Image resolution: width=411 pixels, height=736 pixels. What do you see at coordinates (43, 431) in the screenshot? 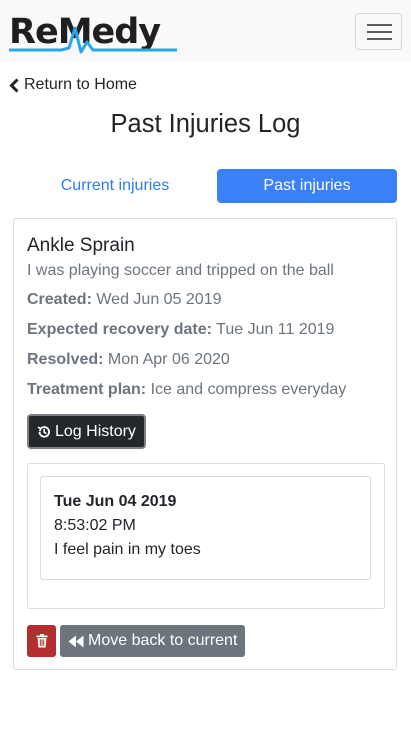
I see `history-icon` at bounding box center [43, 431].